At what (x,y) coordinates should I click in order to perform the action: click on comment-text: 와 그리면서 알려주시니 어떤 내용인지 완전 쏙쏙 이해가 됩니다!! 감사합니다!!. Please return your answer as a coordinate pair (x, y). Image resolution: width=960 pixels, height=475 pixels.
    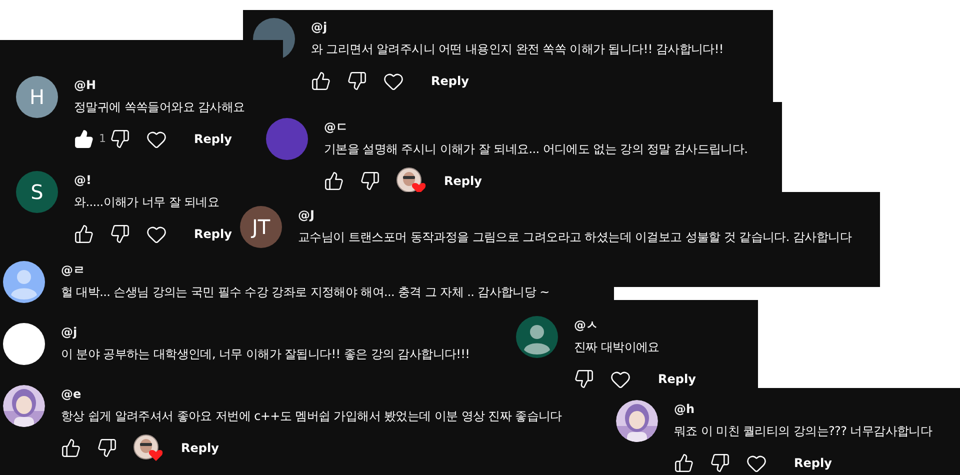
    Looking at the image, I should click on (517, 49).